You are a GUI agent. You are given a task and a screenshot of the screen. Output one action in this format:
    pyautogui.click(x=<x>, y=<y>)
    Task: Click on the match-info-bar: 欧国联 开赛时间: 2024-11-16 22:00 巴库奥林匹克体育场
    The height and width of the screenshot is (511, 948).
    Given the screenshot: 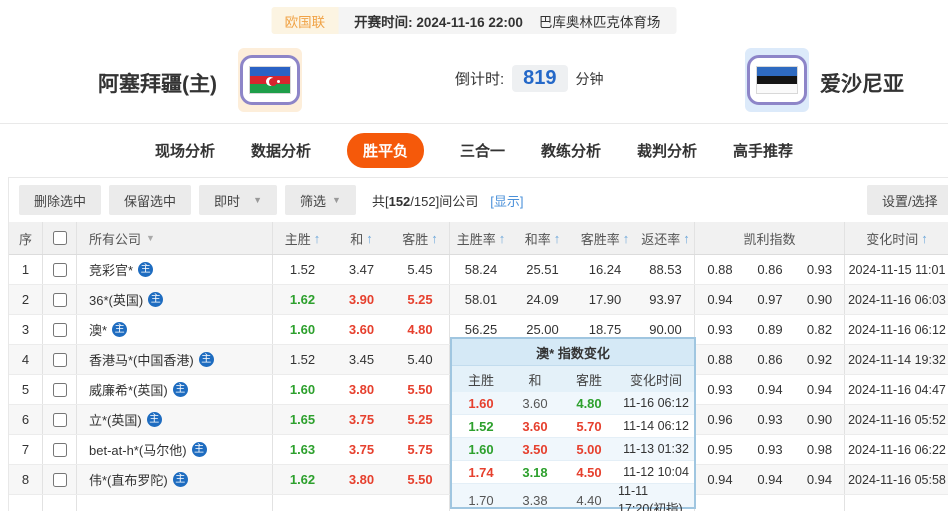 What is the action you would take?
    pyautogui.click(x=474, y=20)
    